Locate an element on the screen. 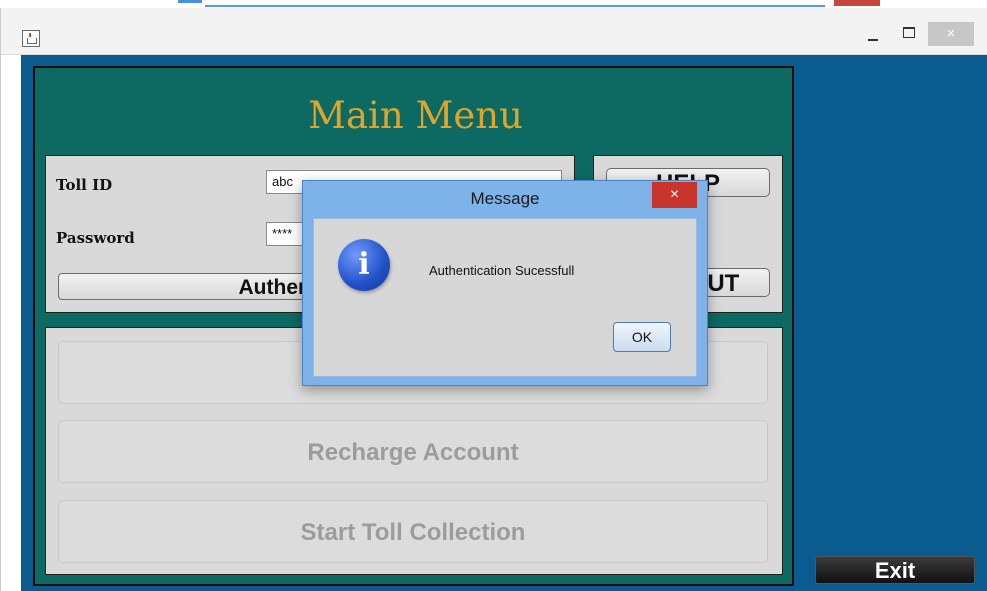  message-dialog: Message × i Authentication Sucessfull OK is located at coordinates (505, 283).